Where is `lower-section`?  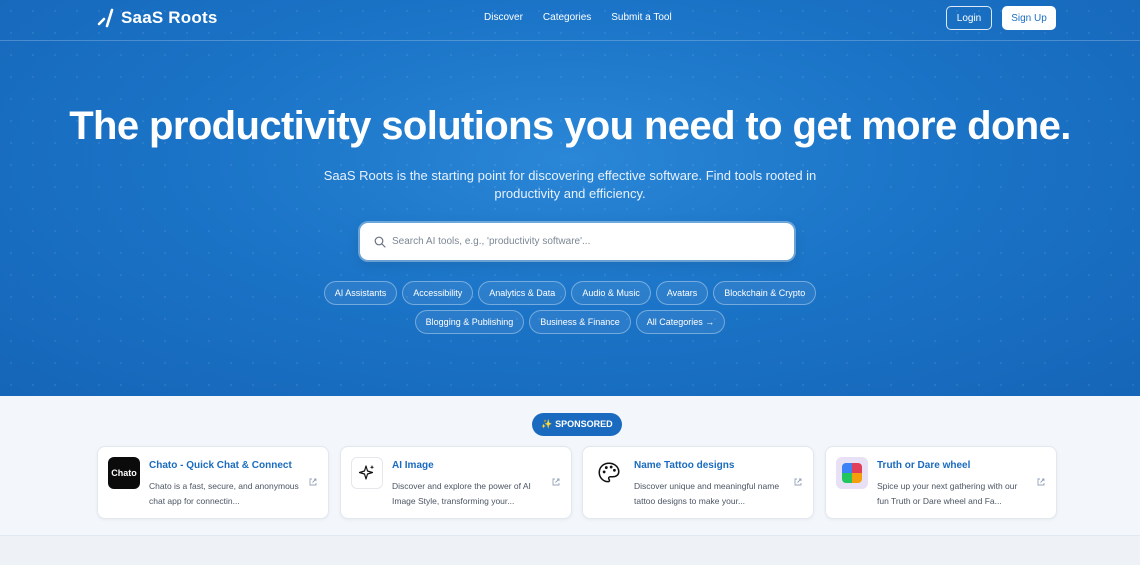
lower-section is located at coordinates (570, 550).